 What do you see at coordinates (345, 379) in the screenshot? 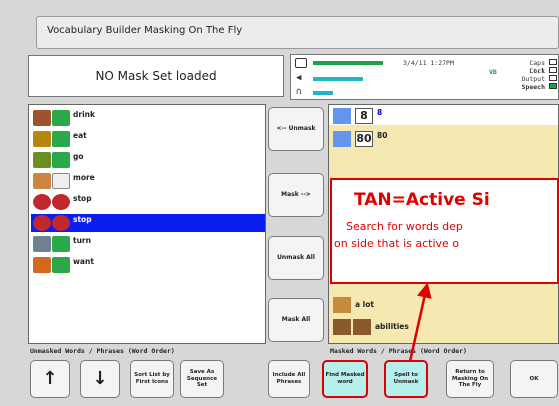
I see `find-masked-word-button: Find Masked word` at bounding box center [345, 379].